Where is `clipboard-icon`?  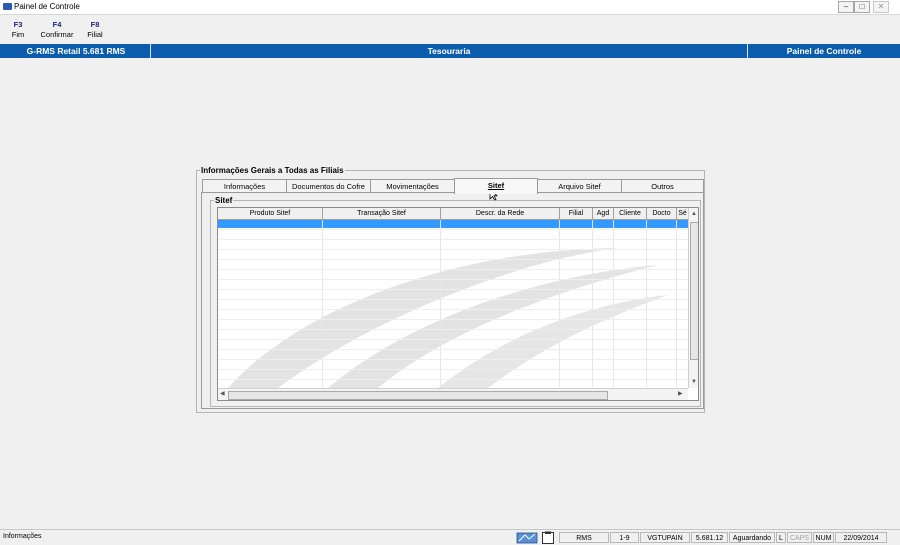 clipboard-icon is located at coordinates (548, 537).